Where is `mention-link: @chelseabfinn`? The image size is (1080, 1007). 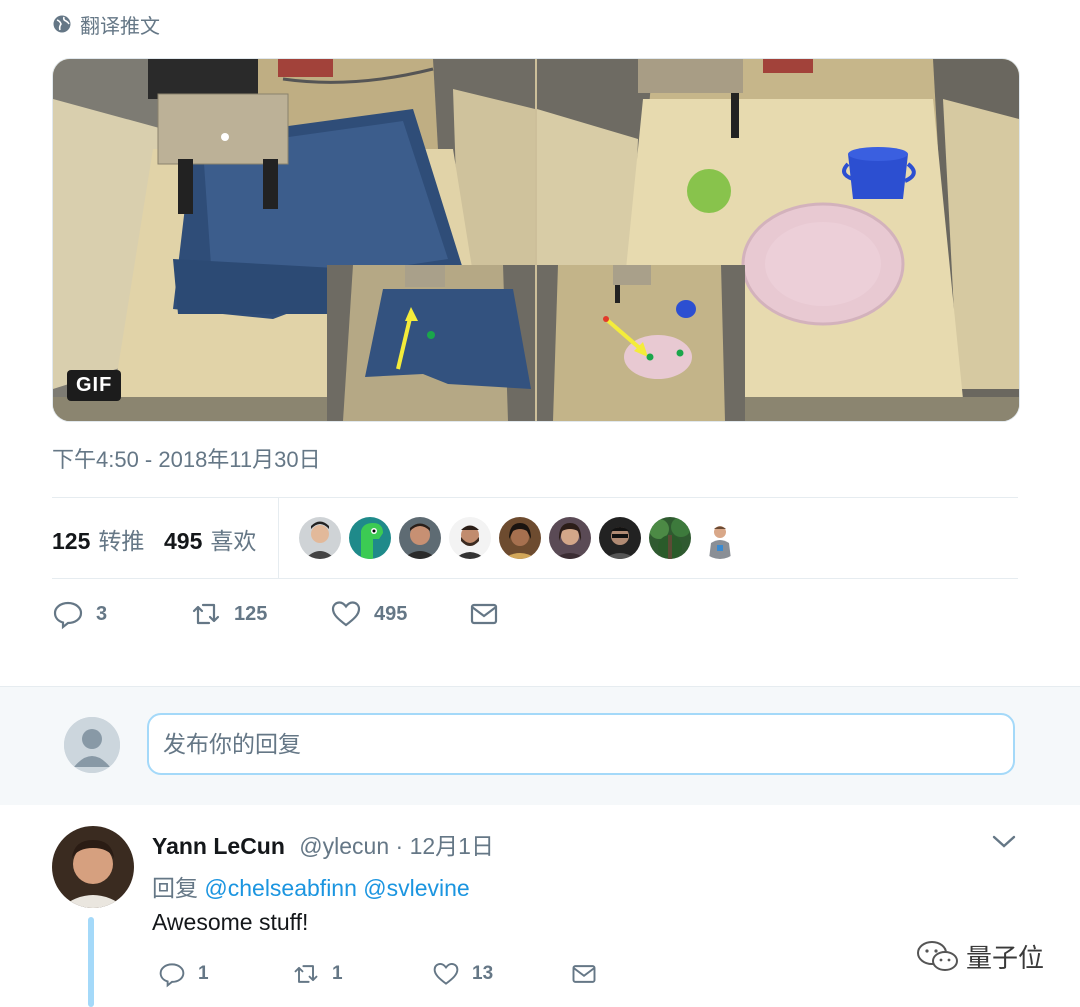 mention-link: @chelseabfinn is located at coordinates (280, 888).